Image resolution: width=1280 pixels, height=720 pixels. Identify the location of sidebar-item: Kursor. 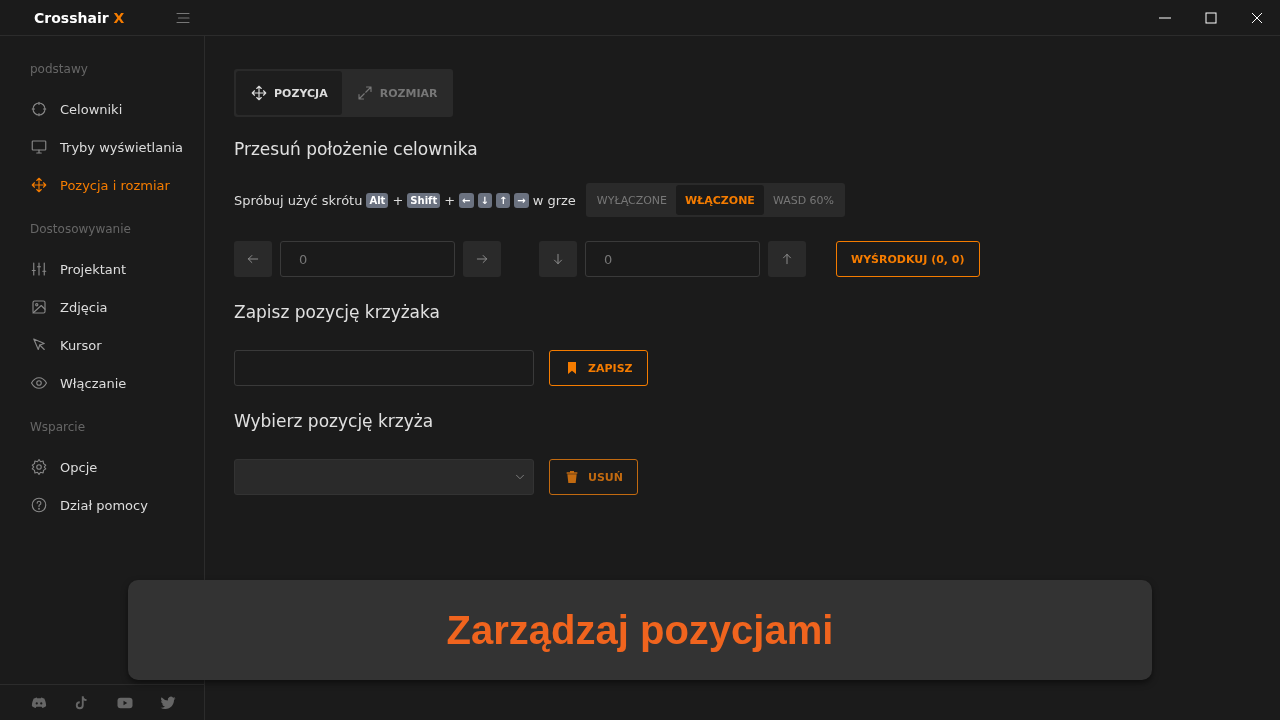
(66, 345).